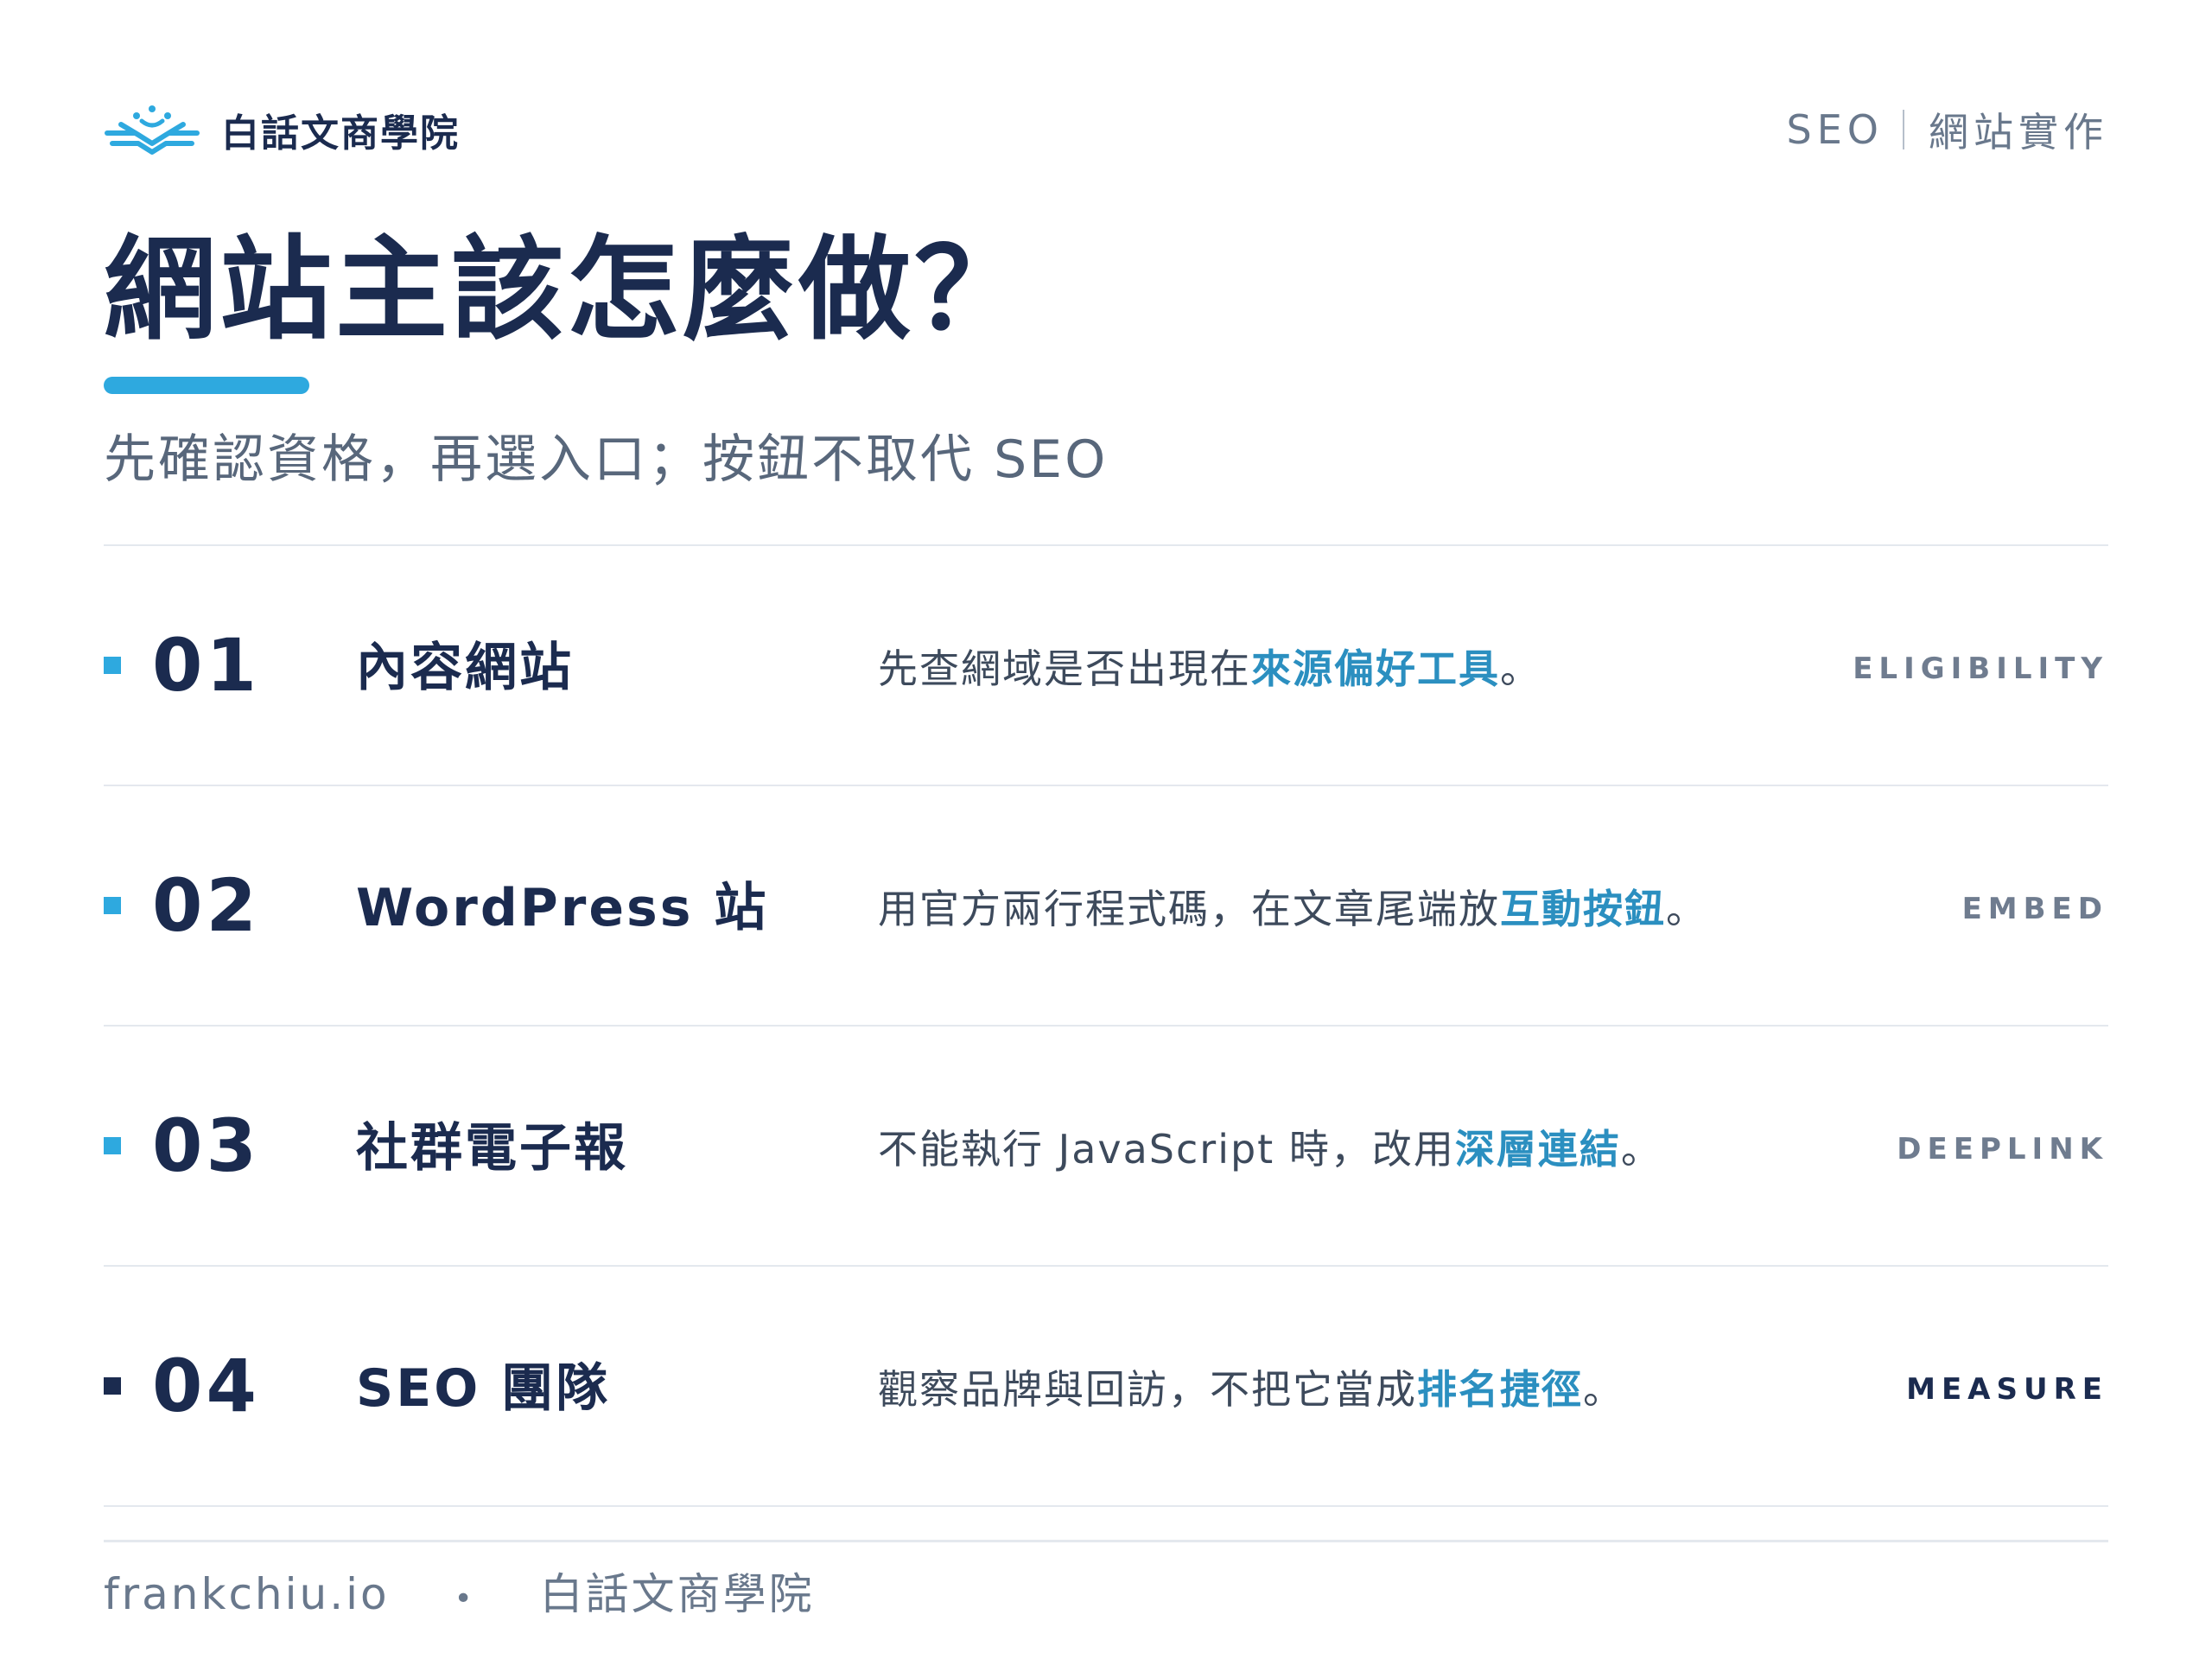  What do you see at coordinates (206, 1145) in the screenshot?
I see `step-number: 03` at bounding box center [206, 1145].